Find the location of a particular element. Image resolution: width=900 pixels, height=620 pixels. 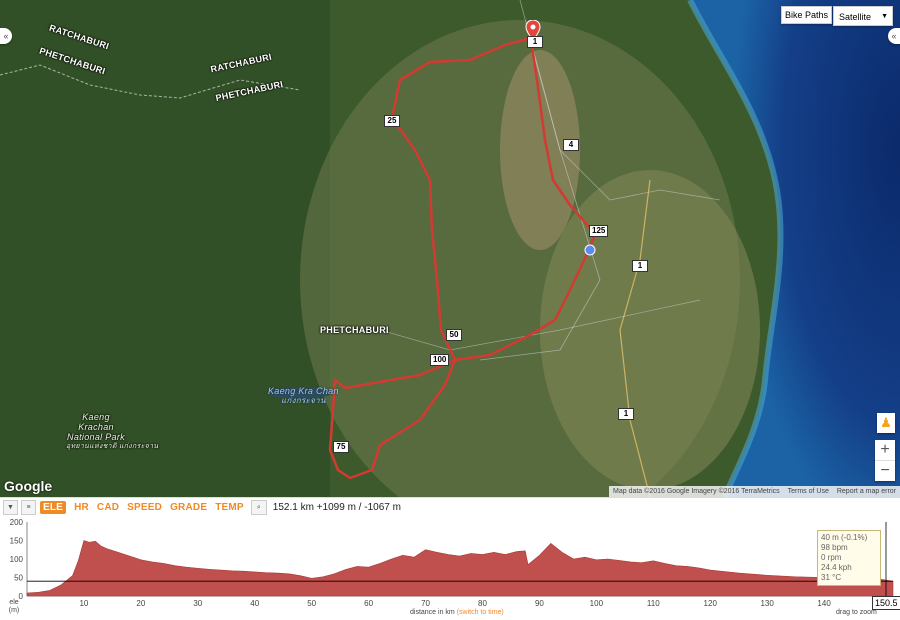

park-label-line: Krachan is located at coordinates (96, 427).